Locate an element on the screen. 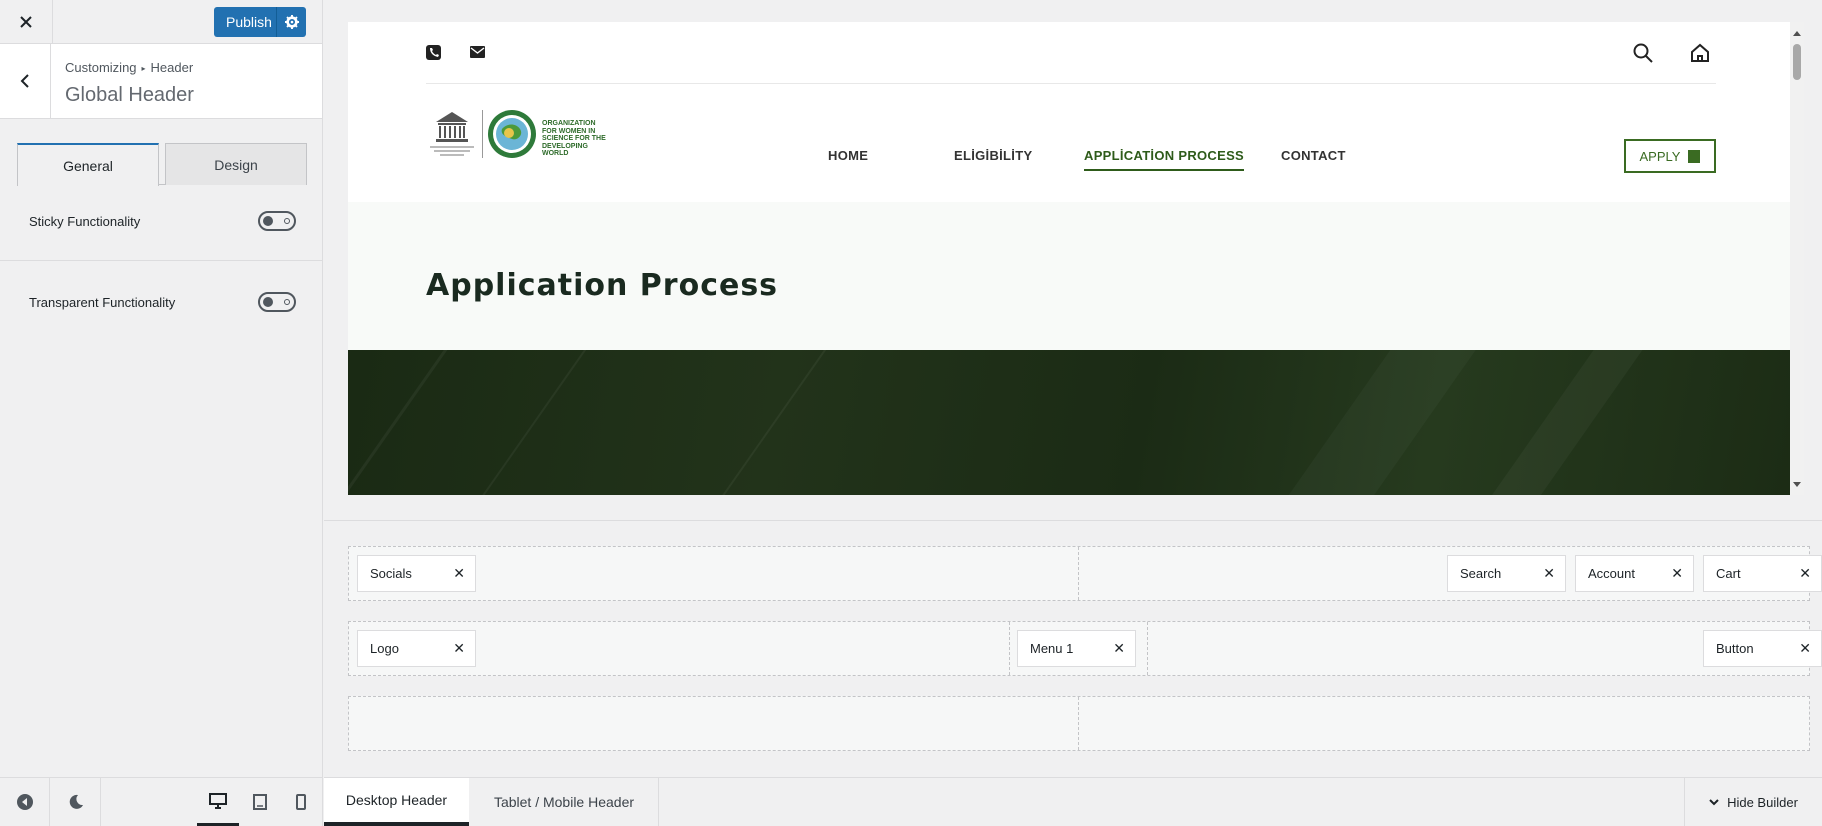 The height and width of the screenshot is (826, 1822). moon-icon is located at coordinates (76, 801).